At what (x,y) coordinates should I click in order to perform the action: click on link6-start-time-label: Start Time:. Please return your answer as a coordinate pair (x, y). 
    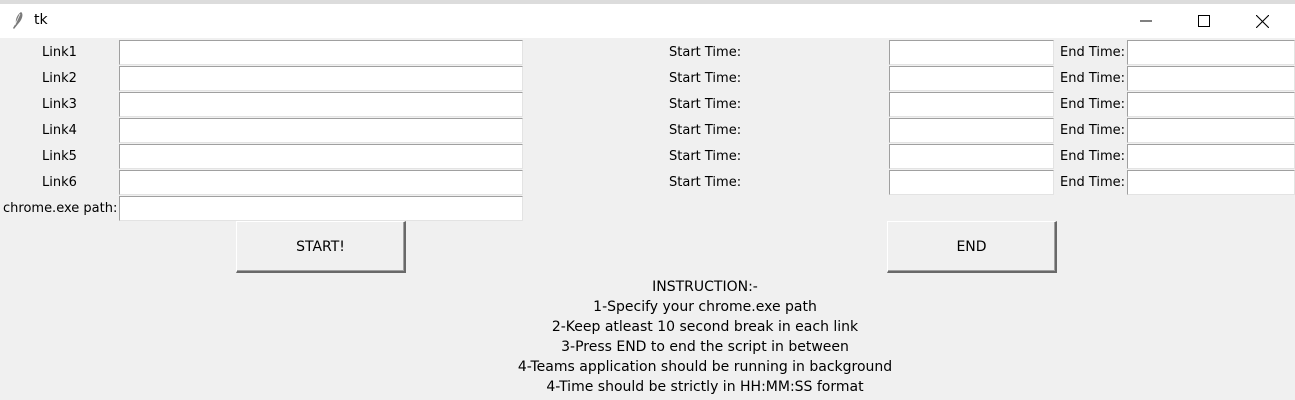
    Looking at the image, I should click on (705, 182).